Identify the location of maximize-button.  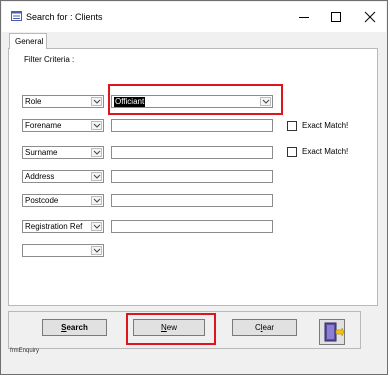
(336, 17).